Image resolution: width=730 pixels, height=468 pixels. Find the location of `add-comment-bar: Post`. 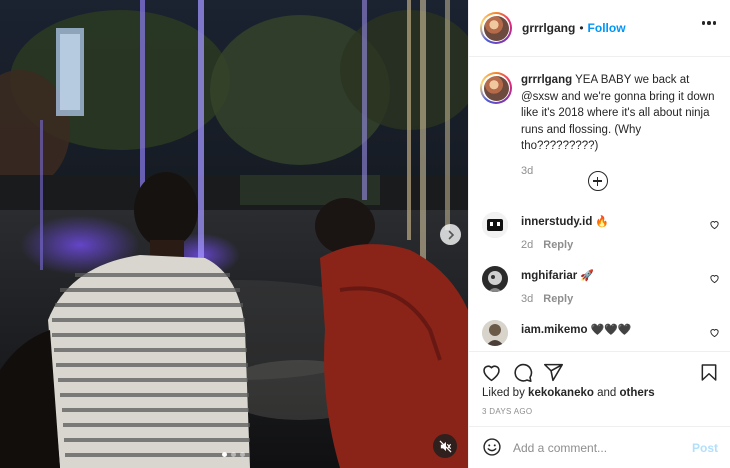

add-comment-bar: Post is located at coordinates (599, 447).